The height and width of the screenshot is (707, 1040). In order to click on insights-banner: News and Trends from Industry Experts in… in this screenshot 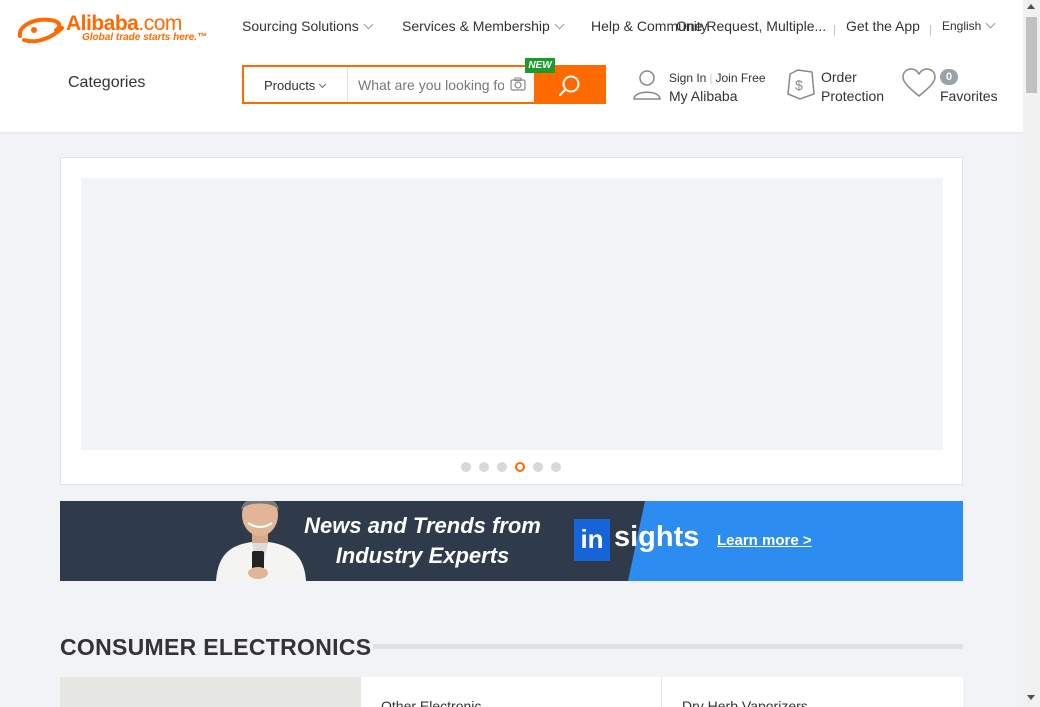, I will do `click(511, 541)`.